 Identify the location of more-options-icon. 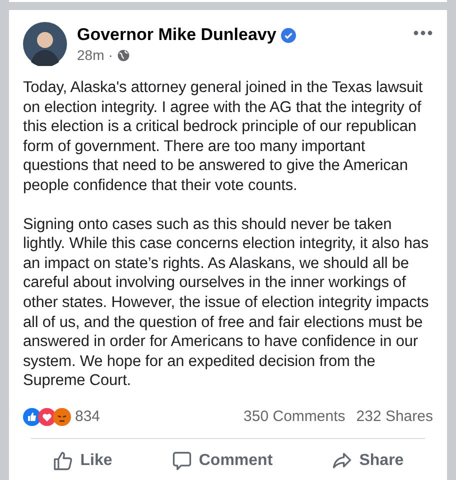
(423, 33).